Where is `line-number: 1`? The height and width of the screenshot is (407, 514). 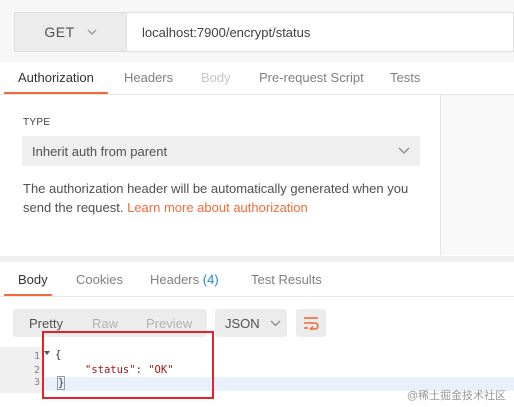
line-number: 1 is located at coordinates (36, 356).